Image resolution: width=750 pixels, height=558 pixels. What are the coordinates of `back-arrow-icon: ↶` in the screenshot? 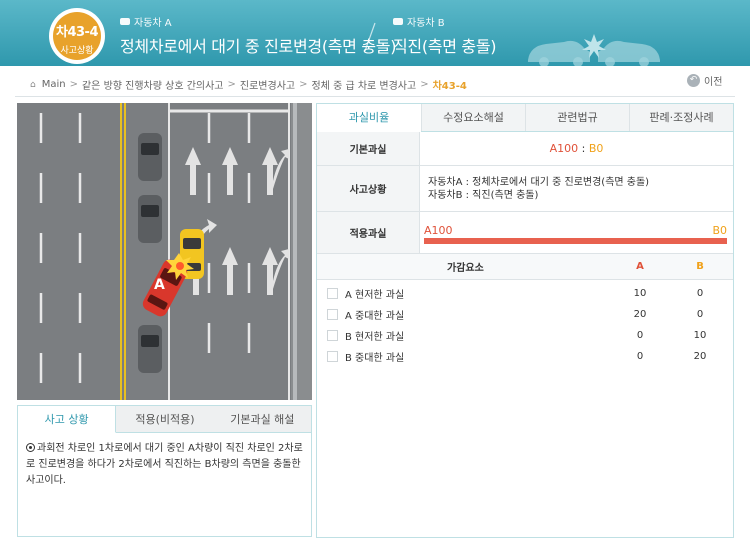 It's located at (693, 80).